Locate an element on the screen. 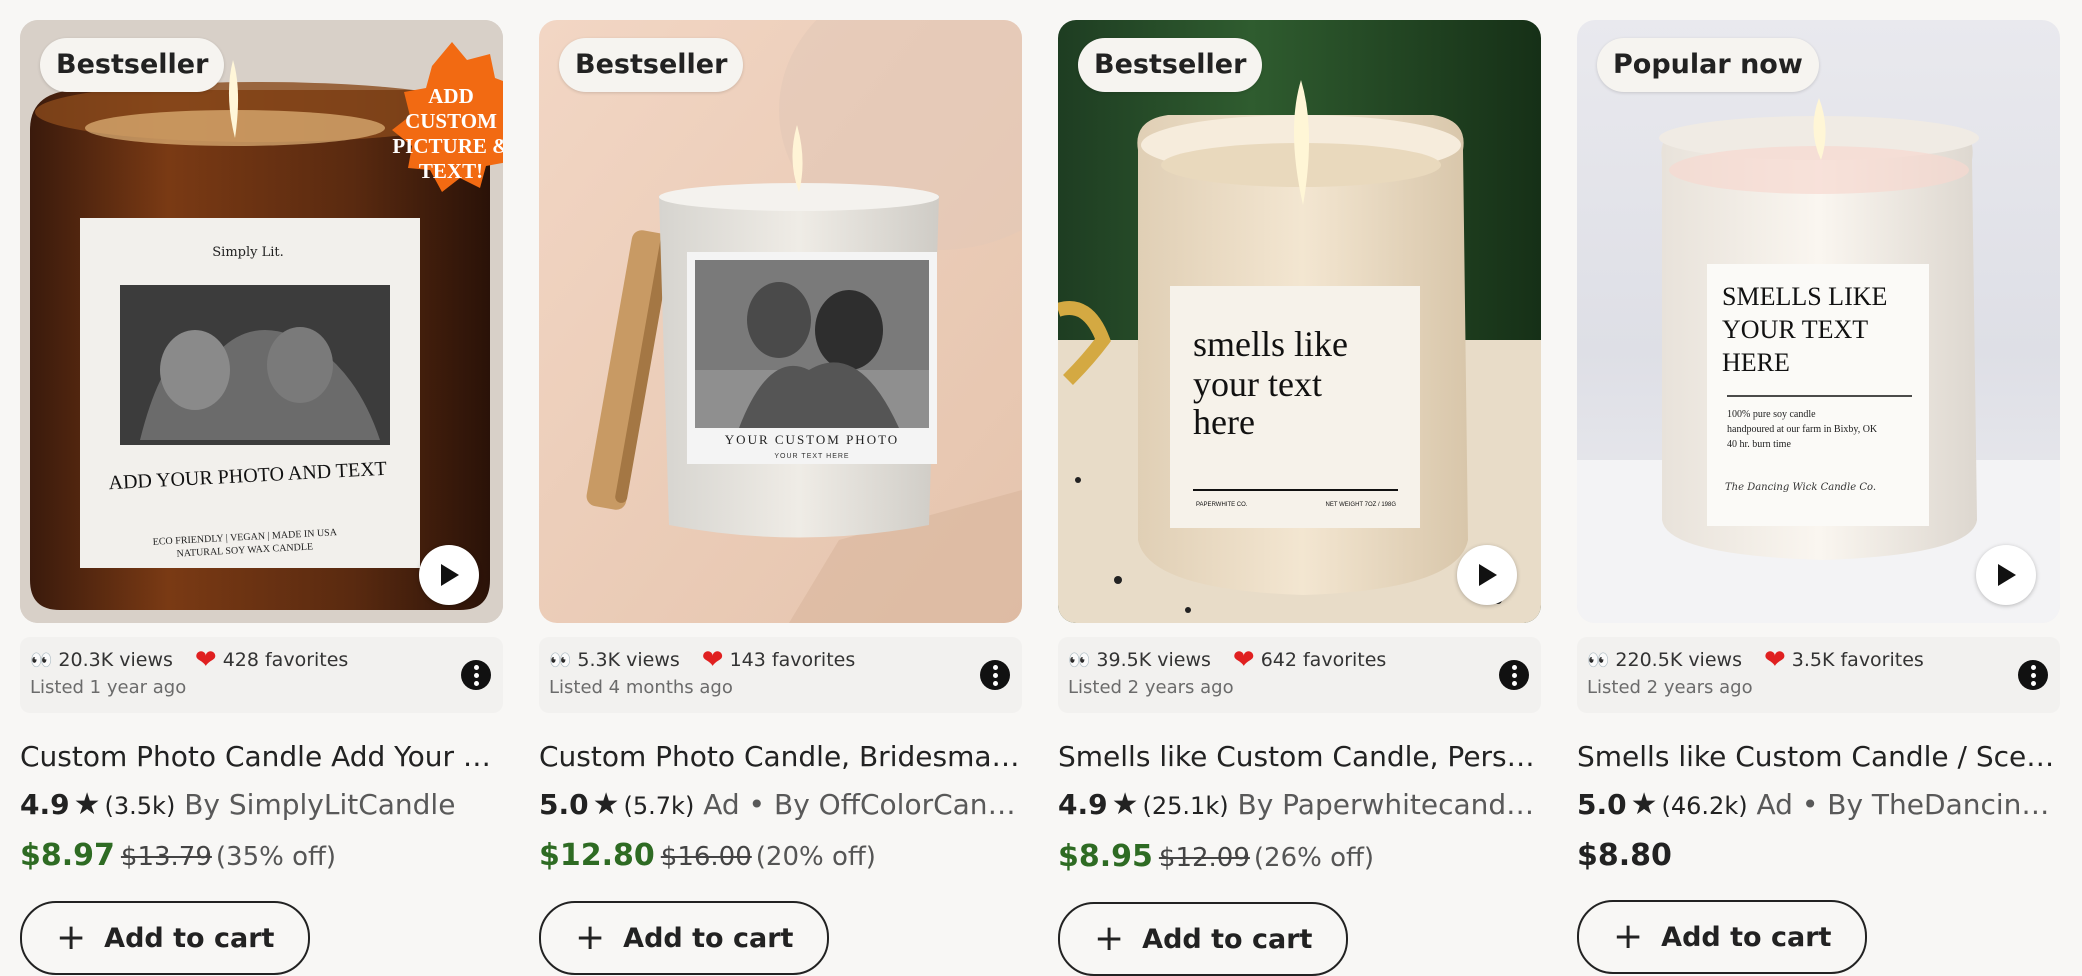 This screenshot has height=976, width=2082. candle-label-weight: NET WEIGHT 7OZ / 198G is located at coordinates (1361, 505).